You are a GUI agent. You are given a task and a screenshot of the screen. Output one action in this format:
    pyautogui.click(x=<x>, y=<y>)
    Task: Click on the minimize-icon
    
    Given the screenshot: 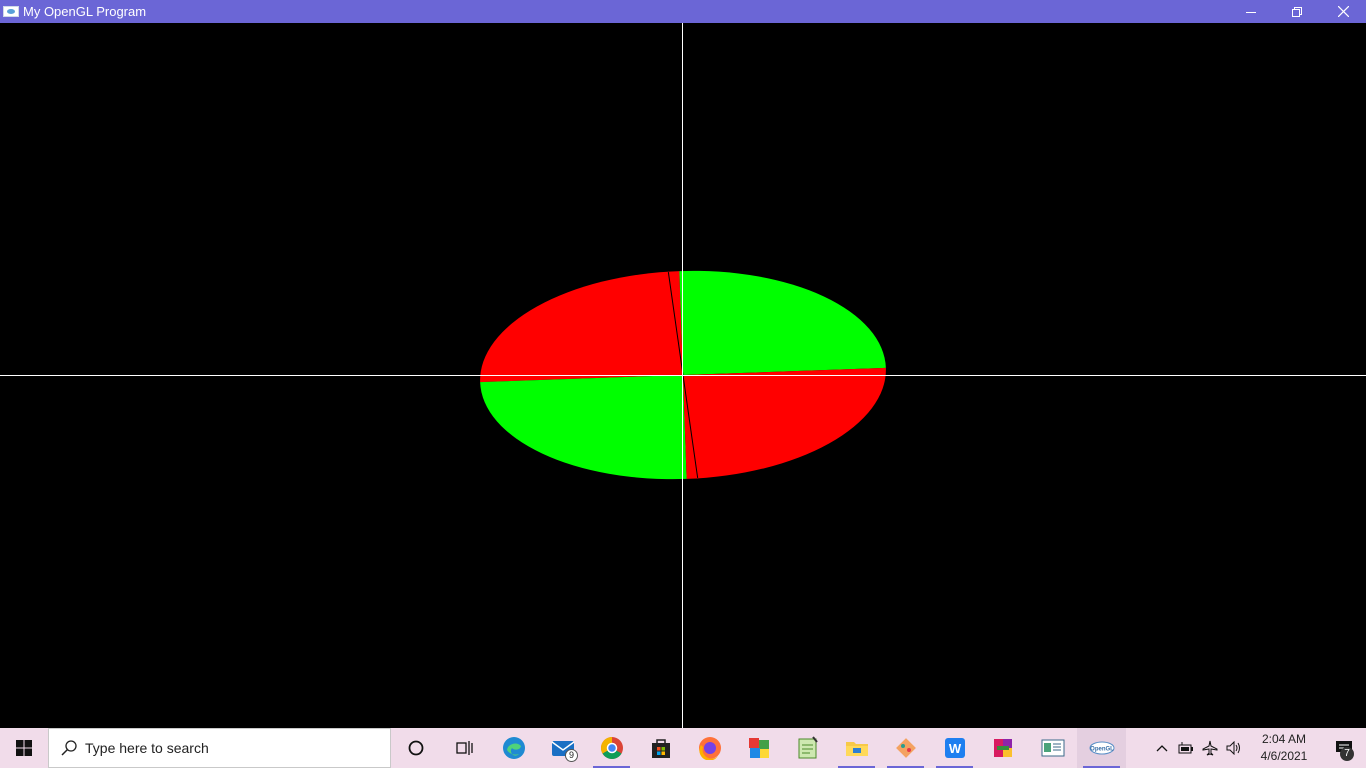 What is the action you would take?
    pyautogui.click(x=1251, y=12)
    